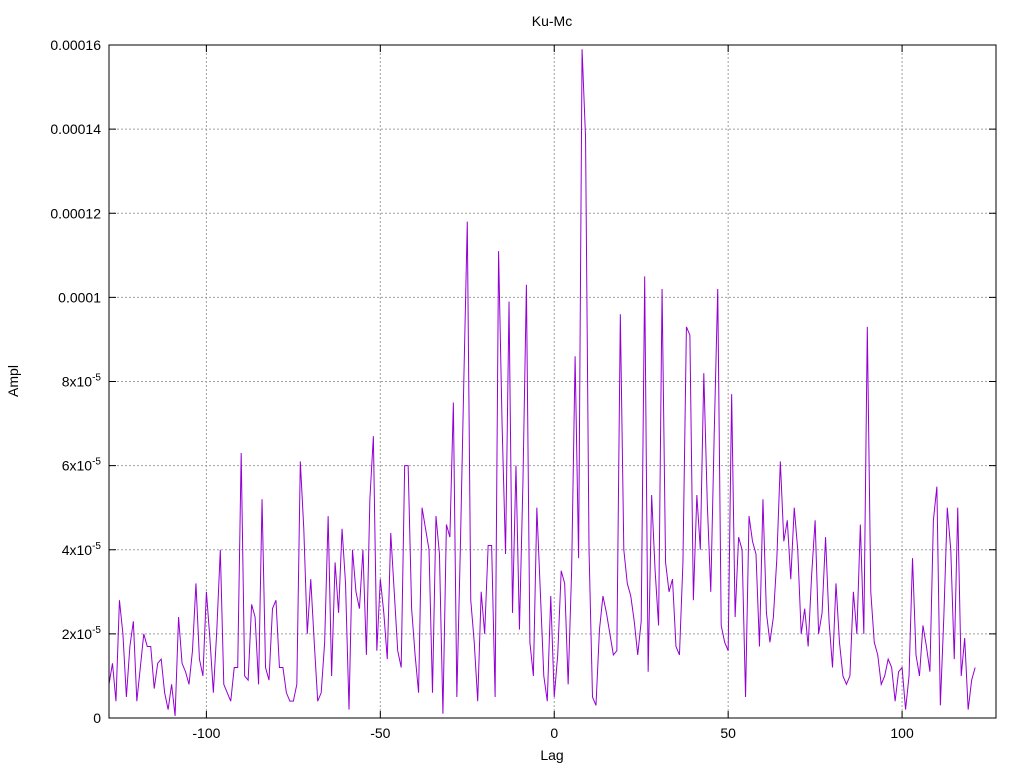  Describe the element at coordinates (82, 633) in the screenshot. I see `y-tick-label: 2x10-5` at that location.